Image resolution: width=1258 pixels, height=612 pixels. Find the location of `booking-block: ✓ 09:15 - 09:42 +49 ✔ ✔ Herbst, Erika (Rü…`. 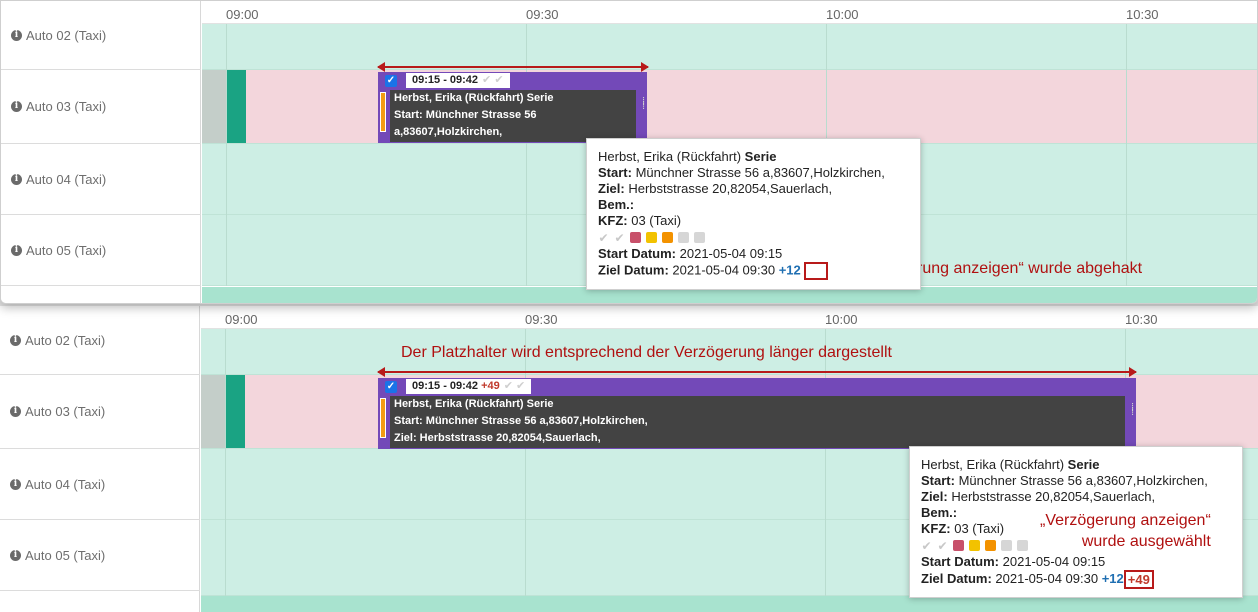

booking-block: ✓ 09:15 - 09:42 +49 ✔ ✔ Herbst, Erika (Rü… is located at coordinates (757, 413).